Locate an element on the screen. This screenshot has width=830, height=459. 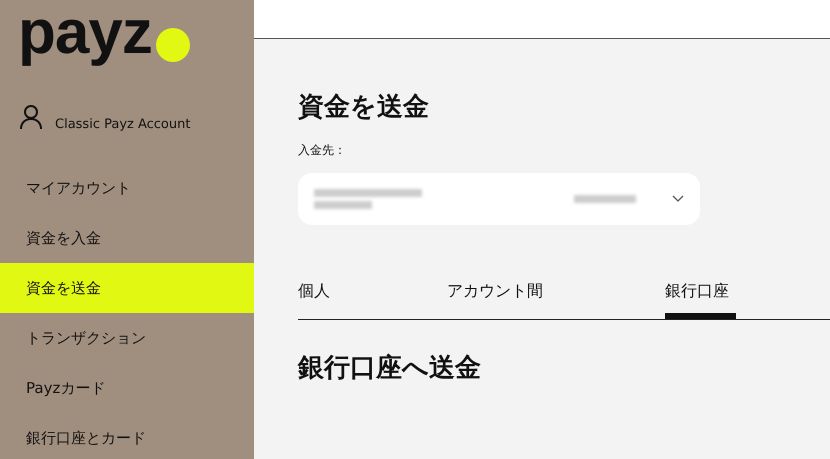
nav-item: 資金を送金 is located at coordinates (127, 288).